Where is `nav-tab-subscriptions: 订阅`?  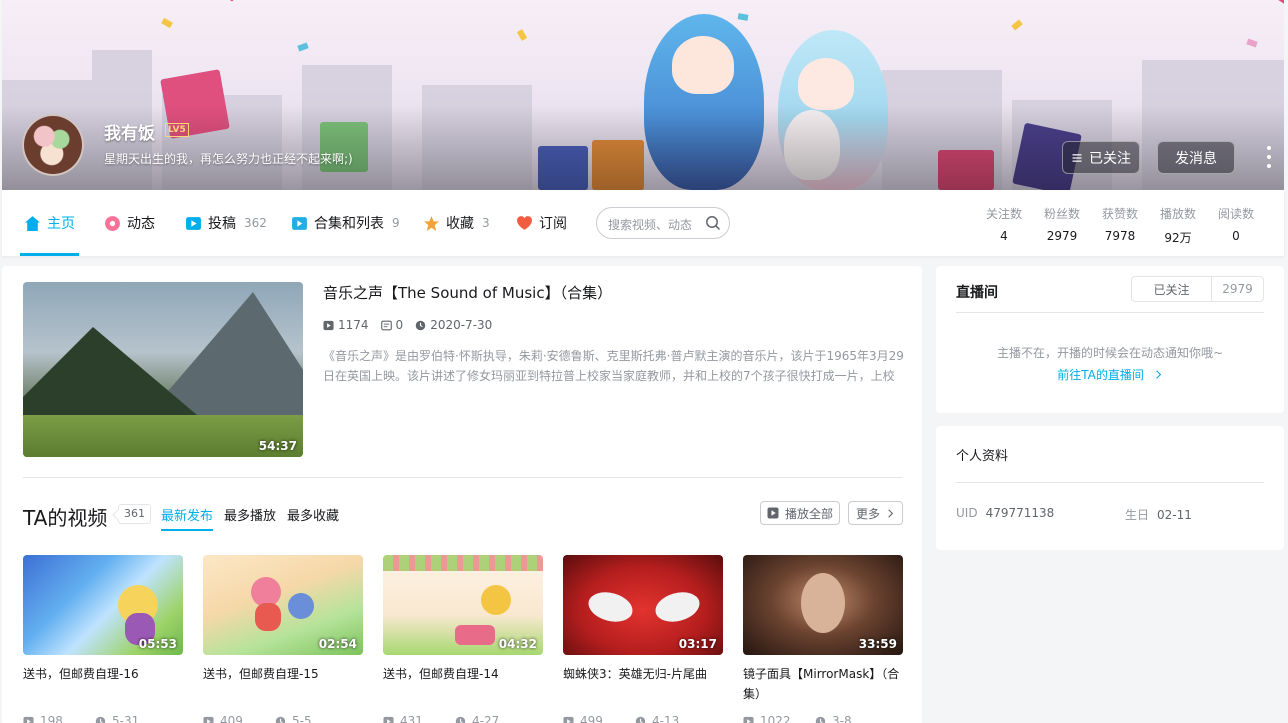
nav-tab-subscriptions: 订阅 is located at coordinates (541, 223).